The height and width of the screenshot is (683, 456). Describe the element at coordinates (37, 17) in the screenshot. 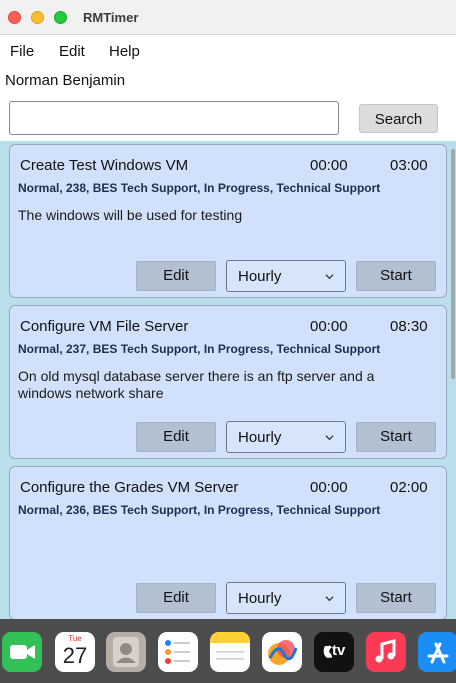

I see `minimize-window-button` at that location.